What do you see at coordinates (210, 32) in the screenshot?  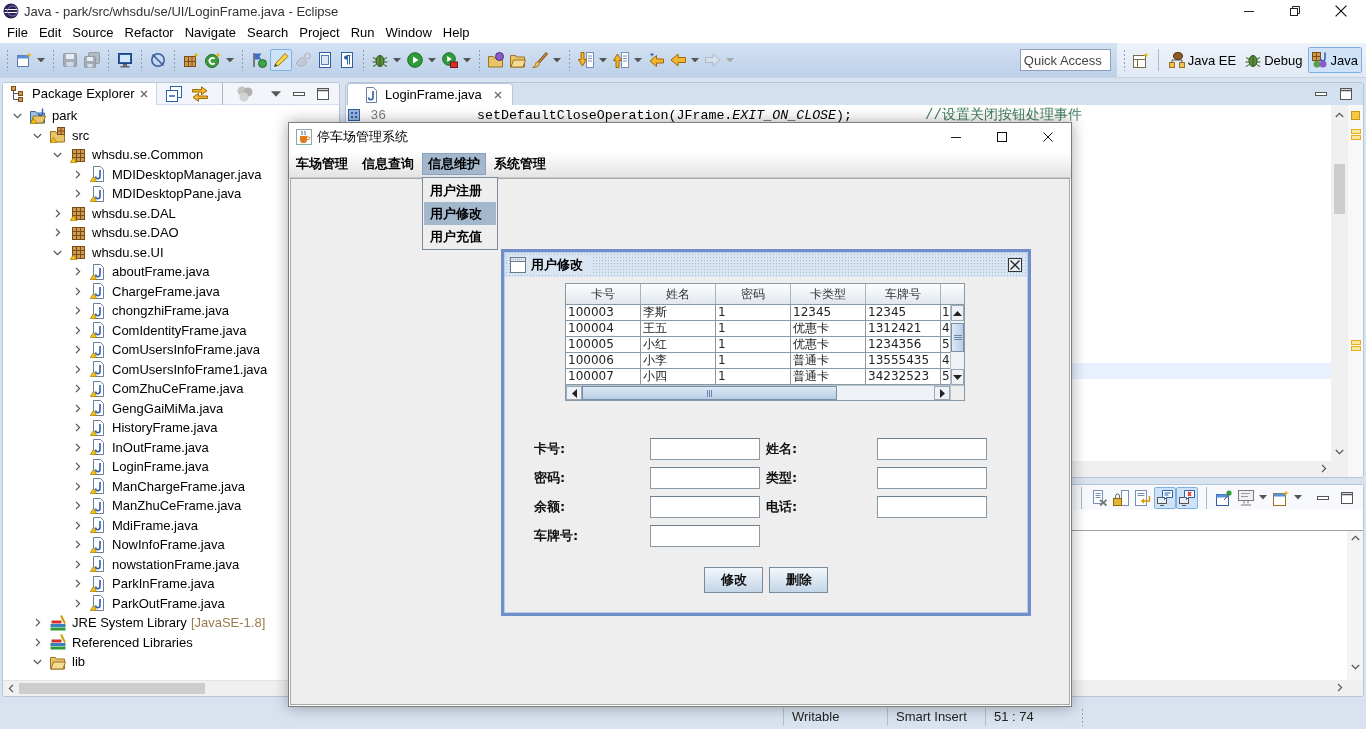 I see `menu-item: Navigate` at bounding box center [210, 32].